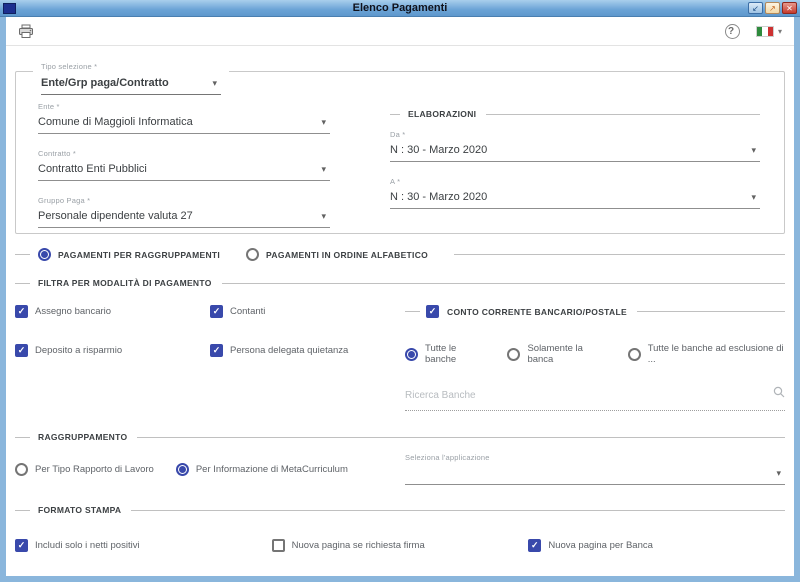 This screenshot has width=800, height=582. I want to click on window-title: Elenco Pagamenti, so click(400, 7).